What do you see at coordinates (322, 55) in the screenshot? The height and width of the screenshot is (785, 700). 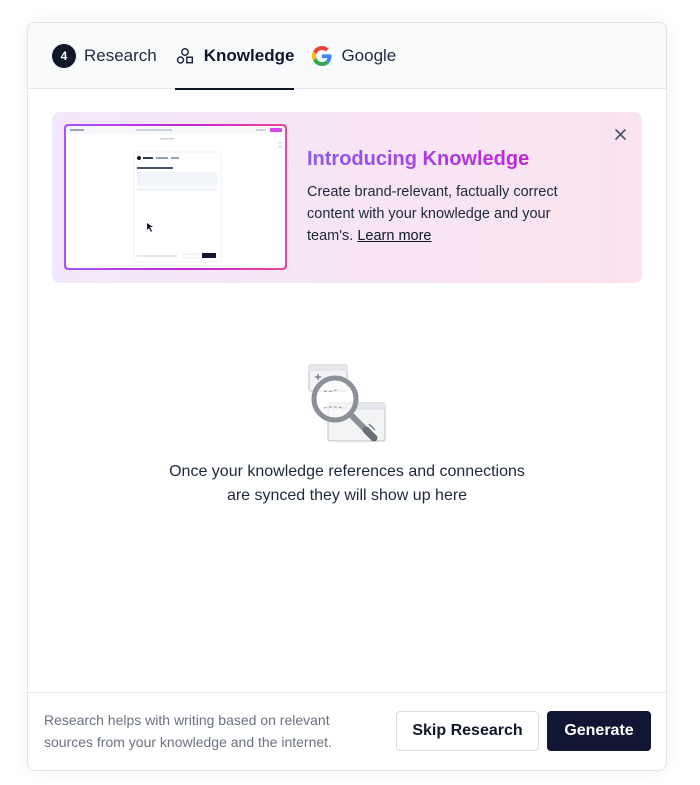 I see `google-icon` at bounding box center [322, 55].